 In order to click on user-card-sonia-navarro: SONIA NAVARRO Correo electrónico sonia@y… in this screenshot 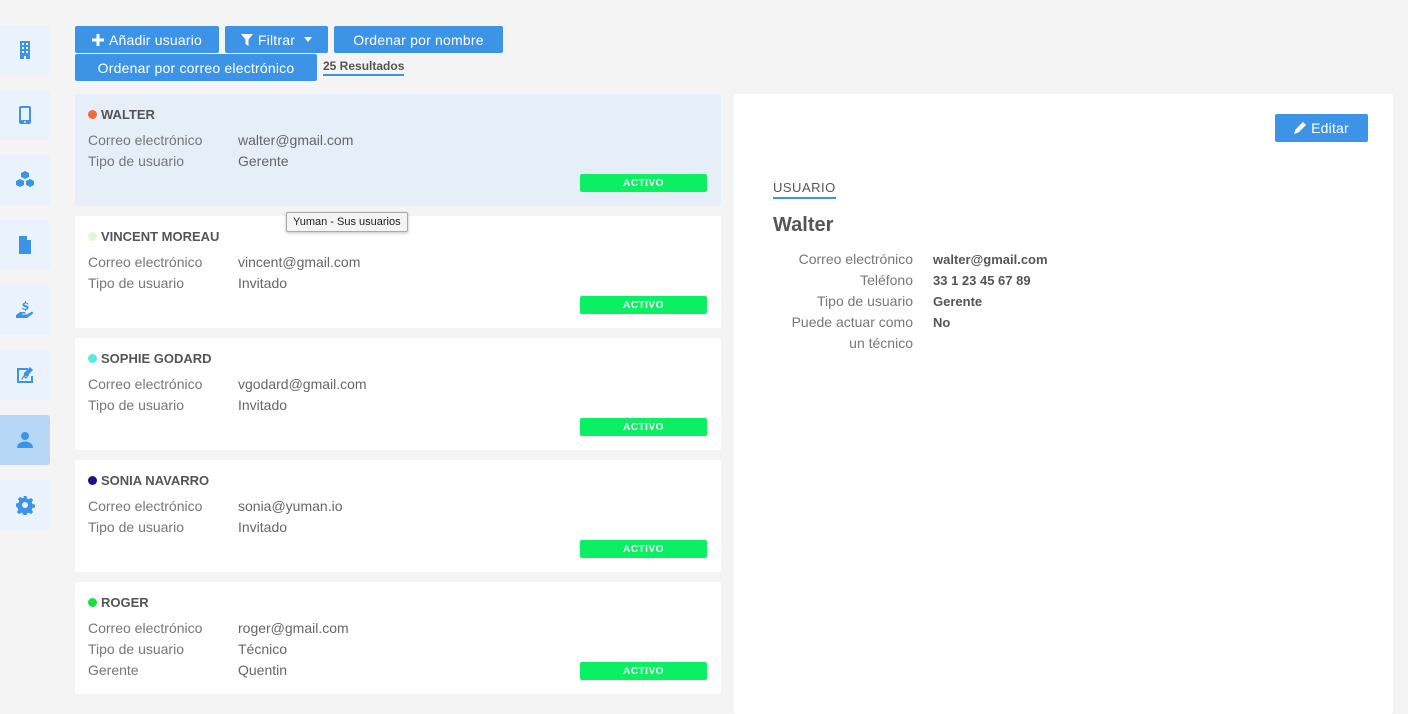, I will do `click(398, 516)`.